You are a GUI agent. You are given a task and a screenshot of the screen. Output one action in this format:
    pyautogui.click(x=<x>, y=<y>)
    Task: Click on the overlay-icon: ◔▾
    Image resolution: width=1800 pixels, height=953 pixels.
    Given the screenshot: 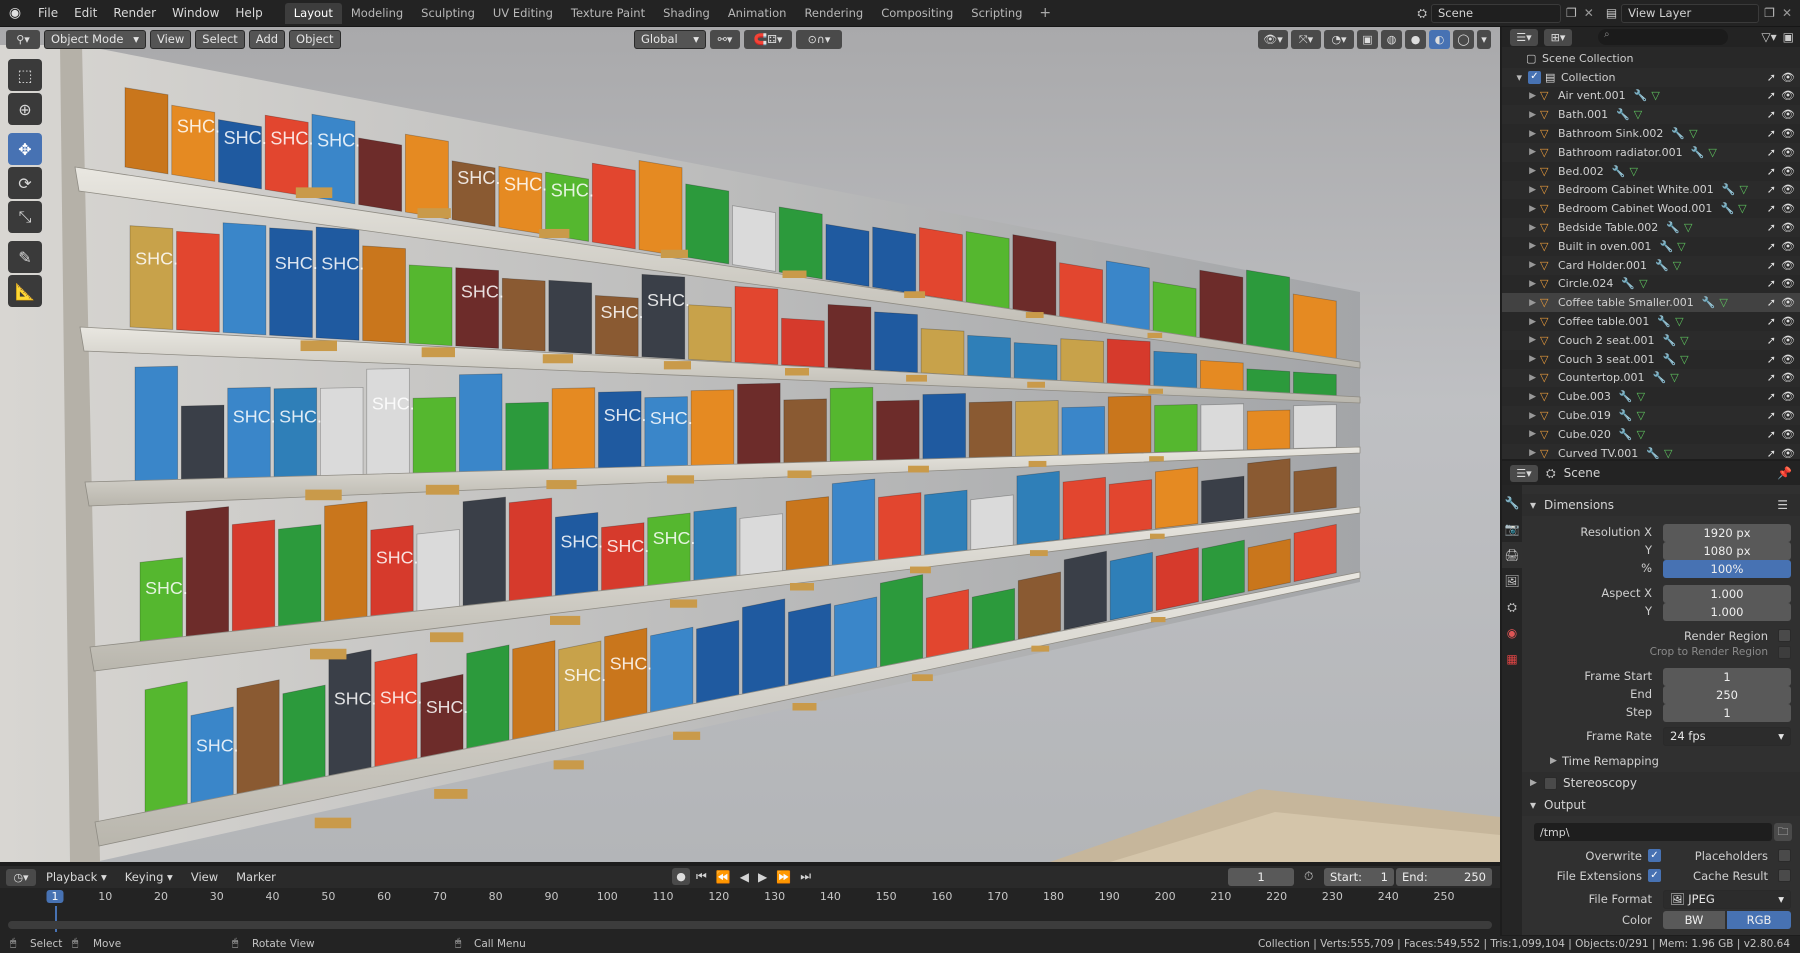 What is the action you would take?
    pyautogui.click(x=1339, y=39)
    